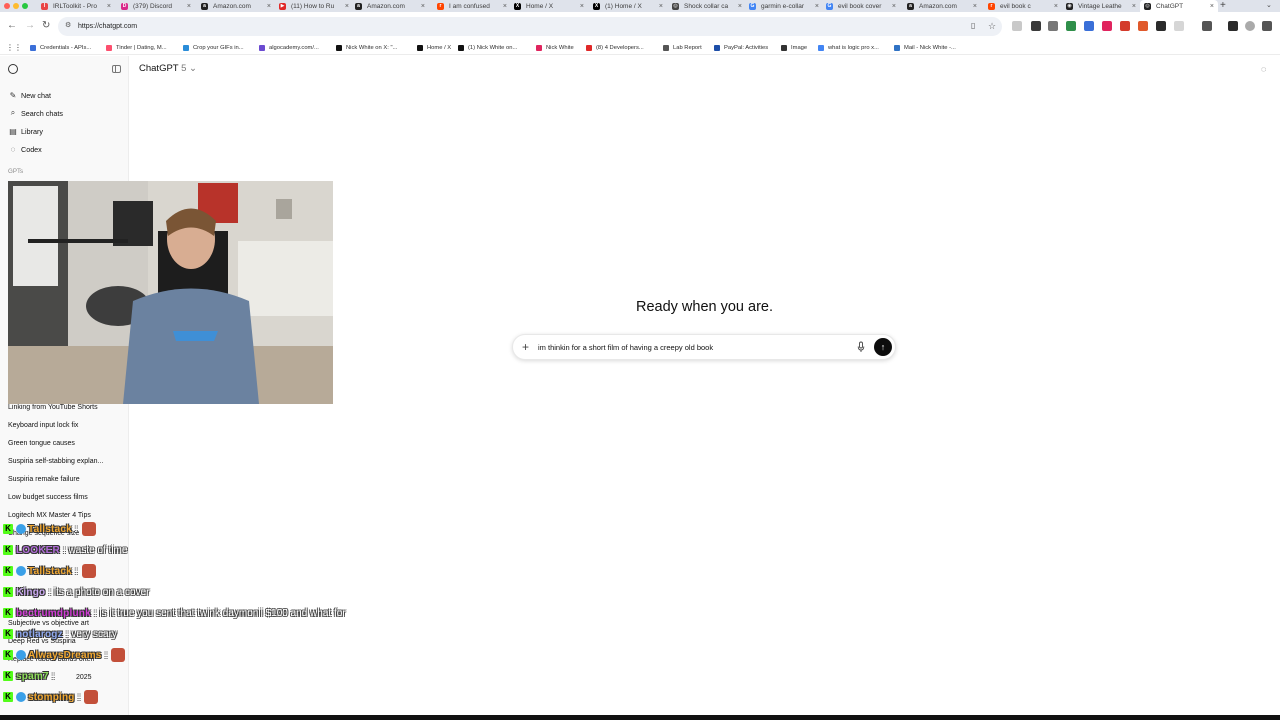  What do you see at coordinates (95, 550) in the screenshot?
I see `chat-message-text: : waste of time` at bounding box center [95, 550].